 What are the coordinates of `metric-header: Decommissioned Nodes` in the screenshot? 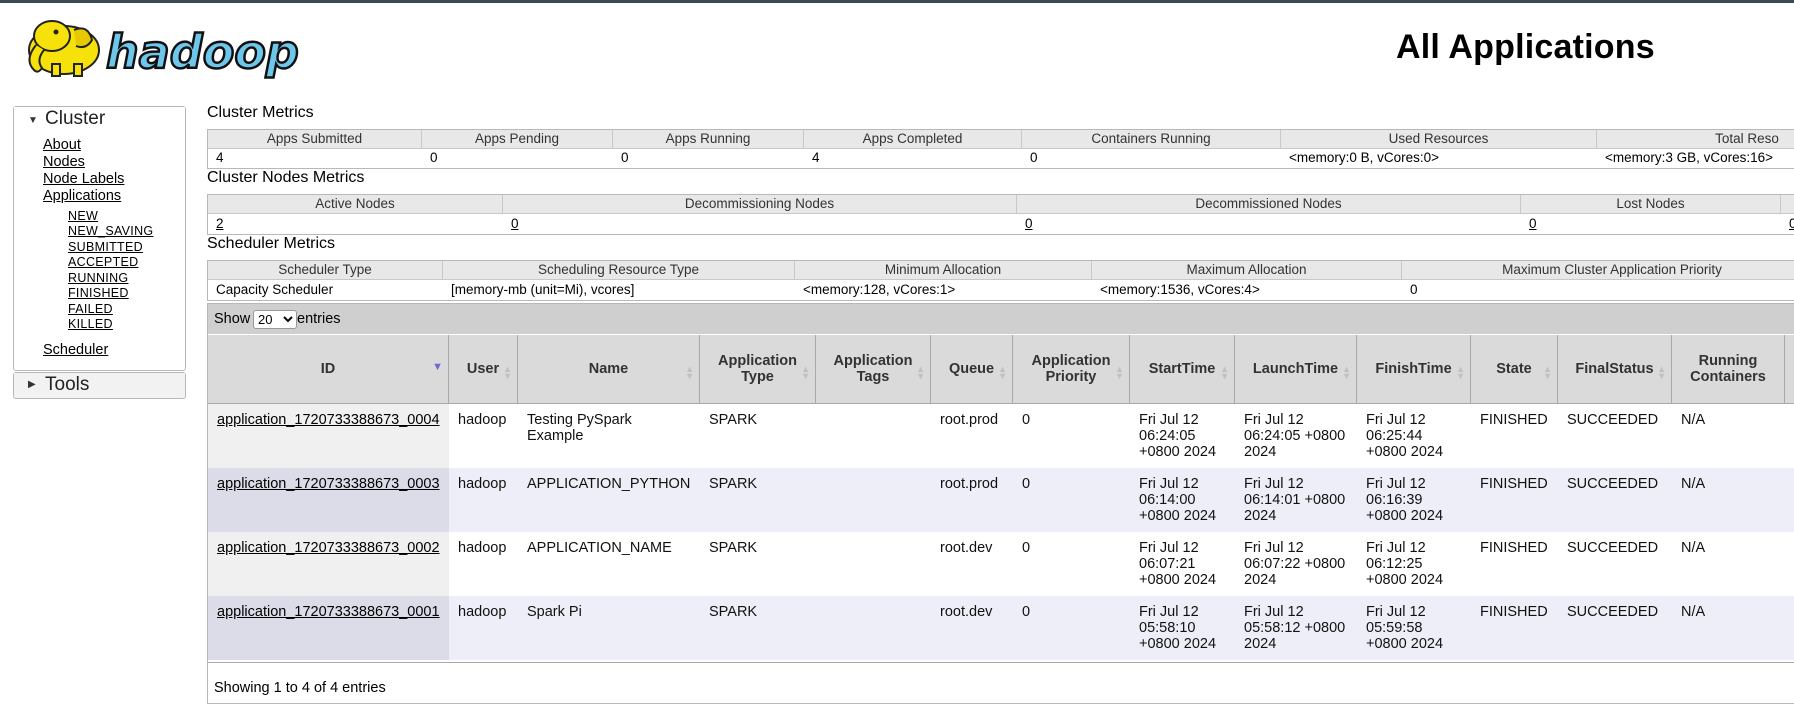 It's located at (1269, 204).